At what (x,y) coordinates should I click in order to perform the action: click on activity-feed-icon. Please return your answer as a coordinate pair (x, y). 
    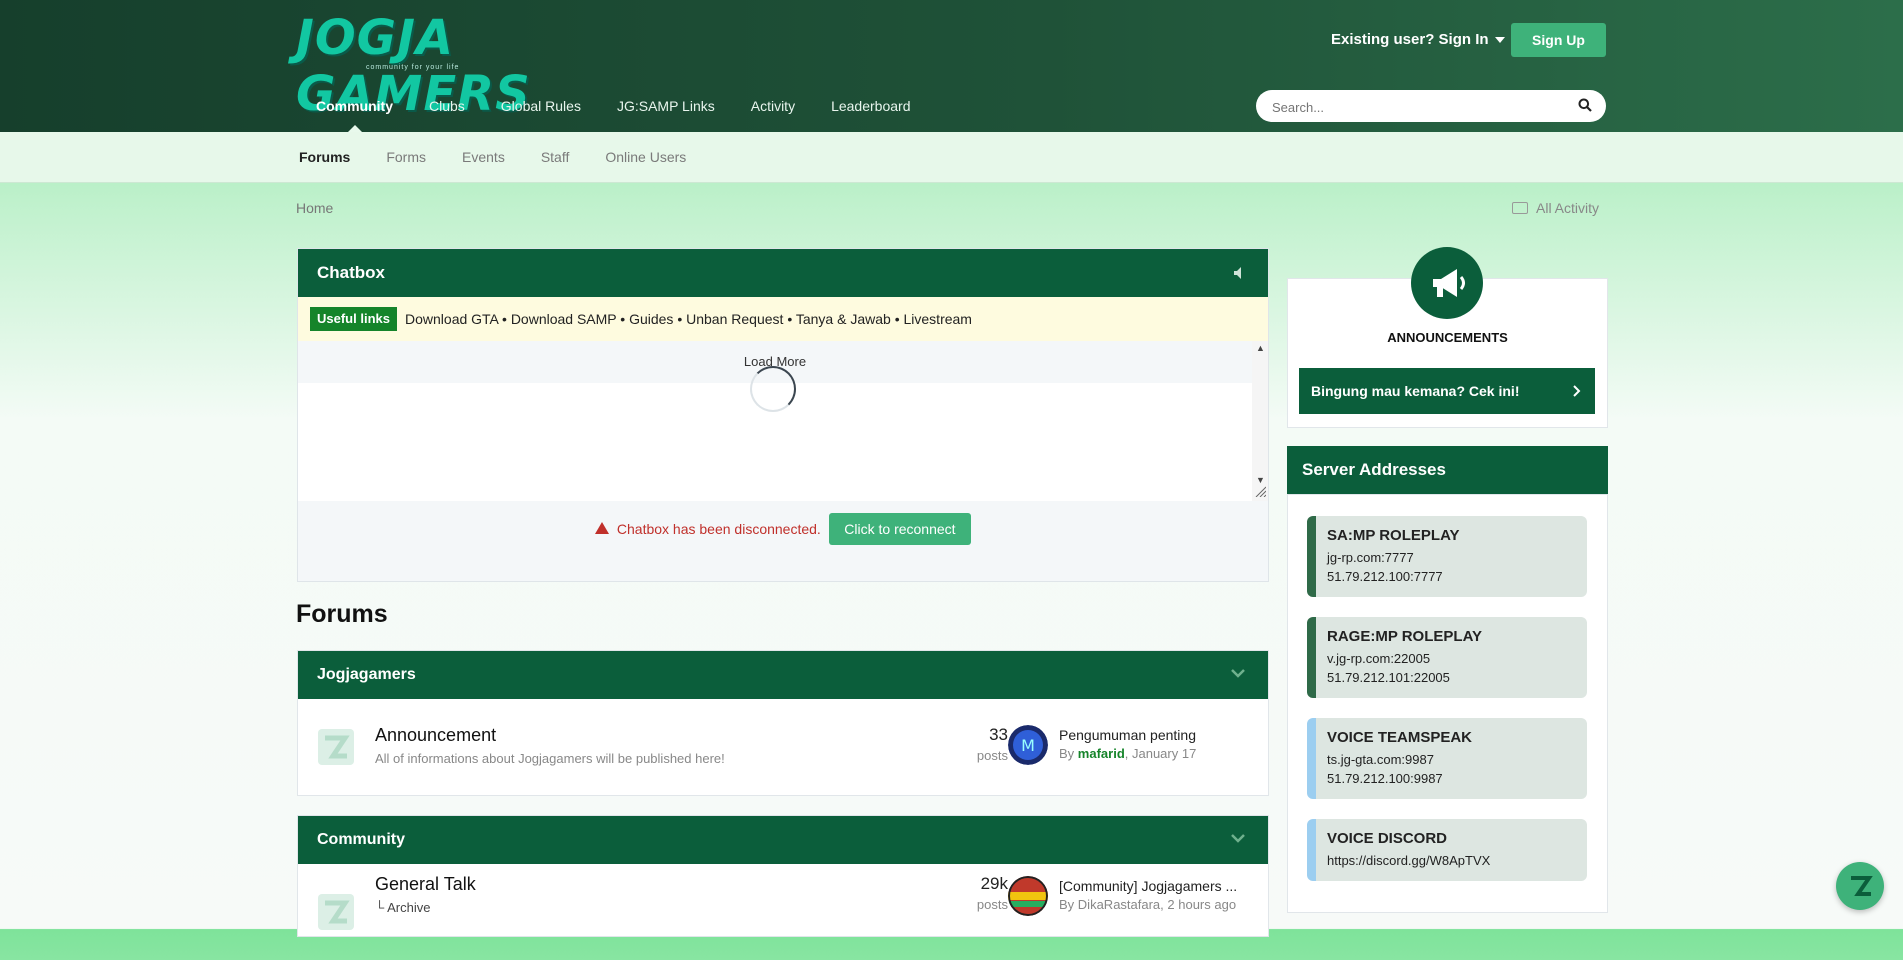
    Looking at the image, I should click on (1520, 208).